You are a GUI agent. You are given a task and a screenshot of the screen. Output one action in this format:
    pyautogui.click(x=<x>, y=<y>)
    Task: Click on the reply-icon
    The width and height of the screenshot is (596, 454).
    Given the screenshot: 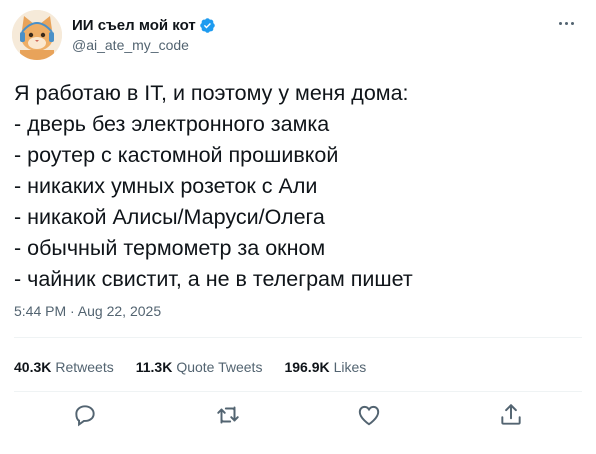 What is the action you would take?
    pyautogui.click(x=85, y=416)
    